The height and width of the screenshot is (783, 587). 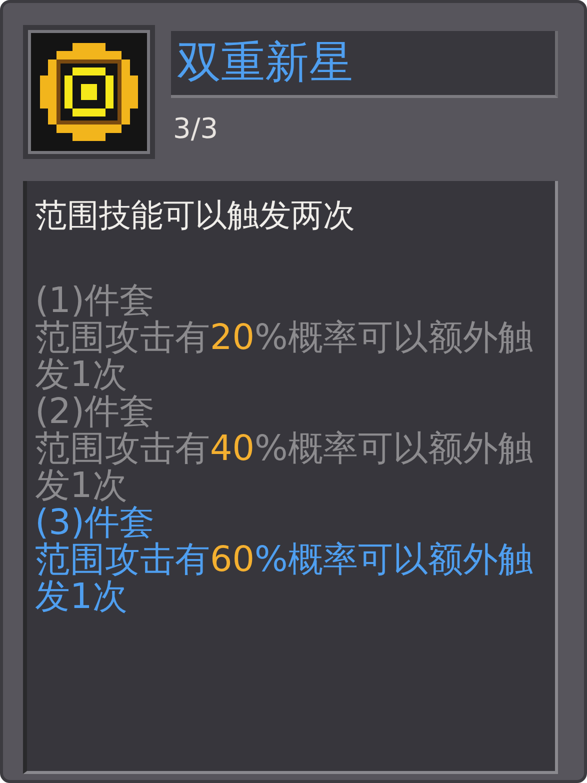 I want to click on set-bonus-text: 范围攻击有20%概率可以额外触发1次, so click(x=284, y=357).